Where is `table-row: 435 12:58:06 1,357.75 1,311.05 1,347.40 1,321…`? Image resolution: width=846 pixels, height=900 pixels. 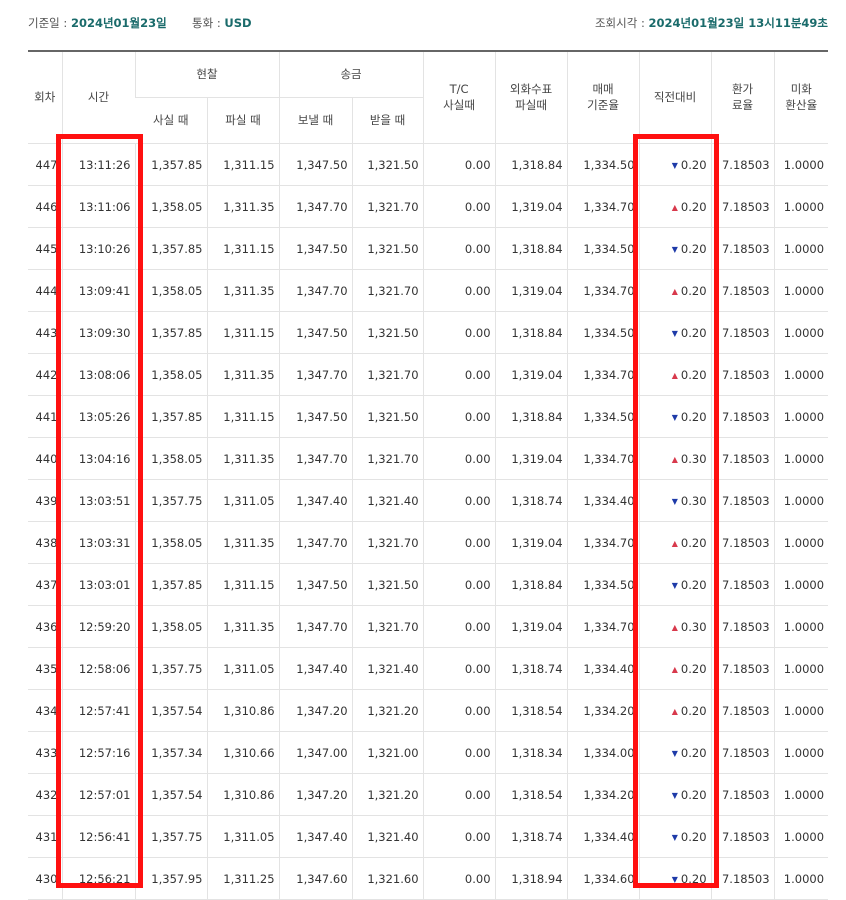
table-row: 435 12:58:06 1,357.75 1,311.05 1,347.40 1,321… is located at coordinates (428, 668).